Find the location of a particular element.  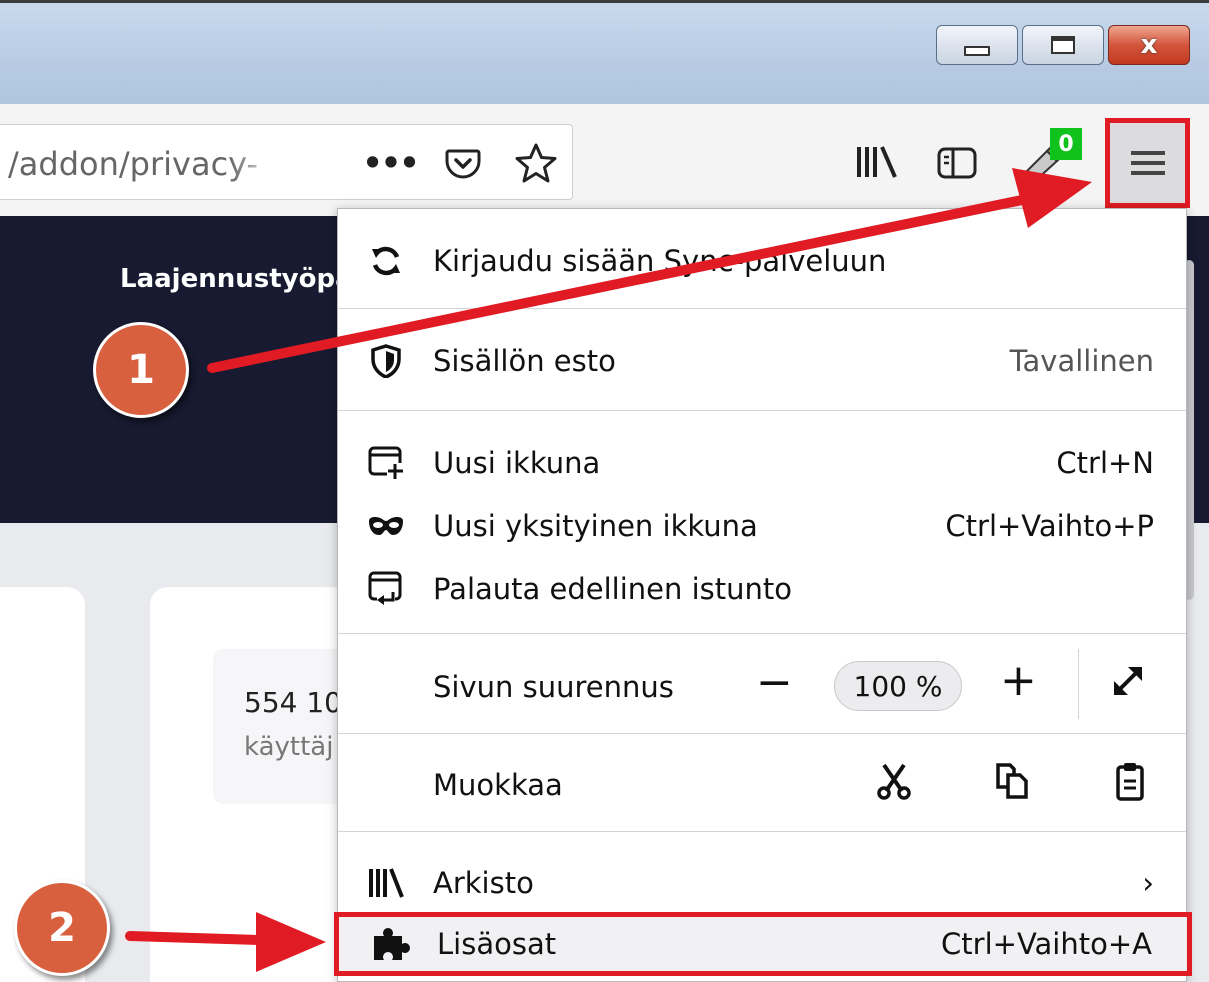

step-2-marker: 2 is located at coordinates (62, 928).